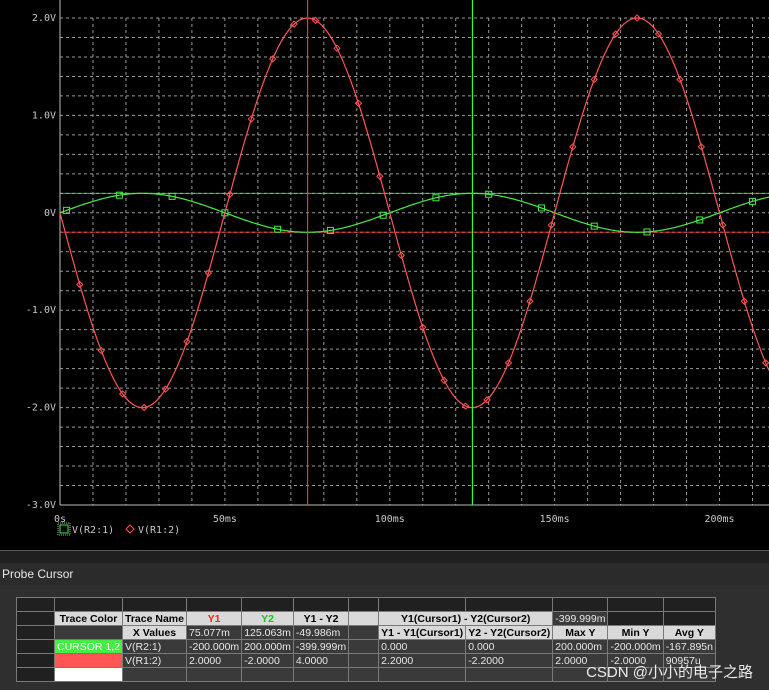  What do you see at coordinates (154, 632) in the screenshot?
I see `header-x-values: X Values` at bounding box center [154, 632].